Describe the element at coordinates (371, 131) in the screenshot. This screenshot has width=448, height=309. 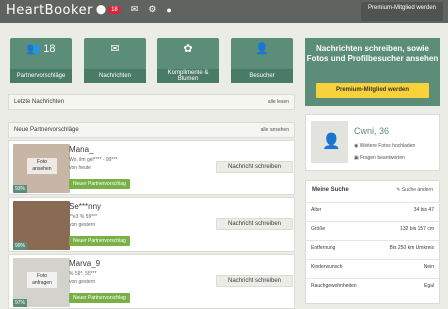
I see `own-profile-name: Cwni, 36` at that location.